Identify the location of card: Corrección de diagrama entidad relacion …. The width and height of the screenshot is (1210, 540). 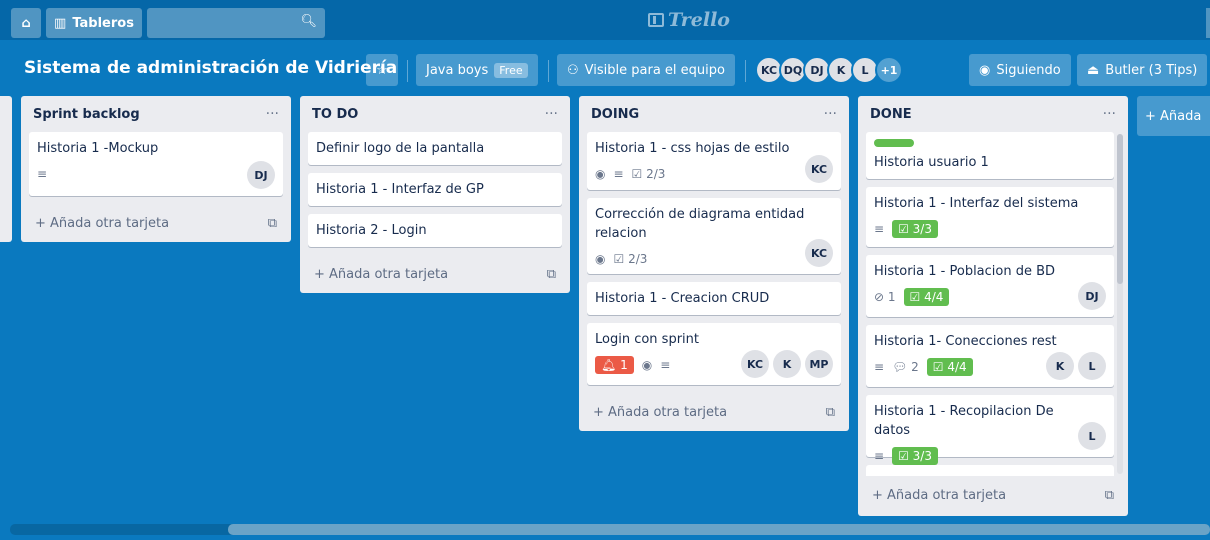
(714, 236).